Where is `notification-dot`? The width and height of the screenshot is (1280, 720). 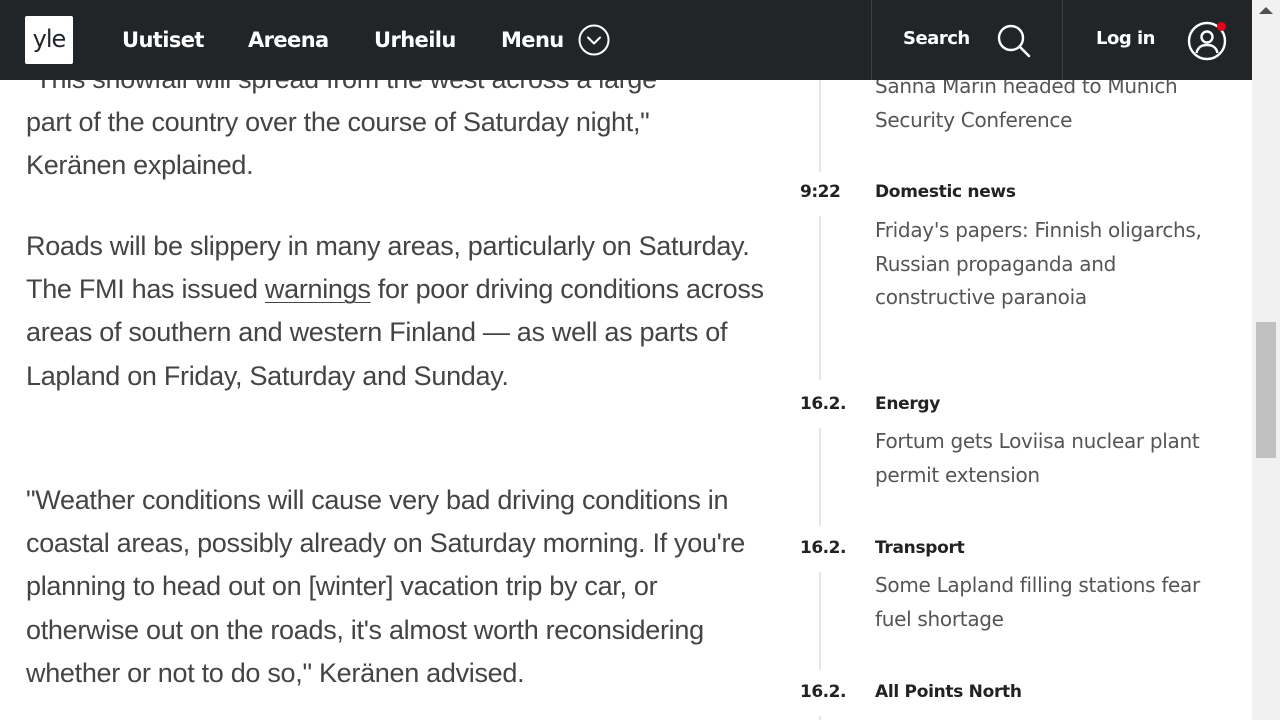
notification-dot is located at coordinates (1221, 26).